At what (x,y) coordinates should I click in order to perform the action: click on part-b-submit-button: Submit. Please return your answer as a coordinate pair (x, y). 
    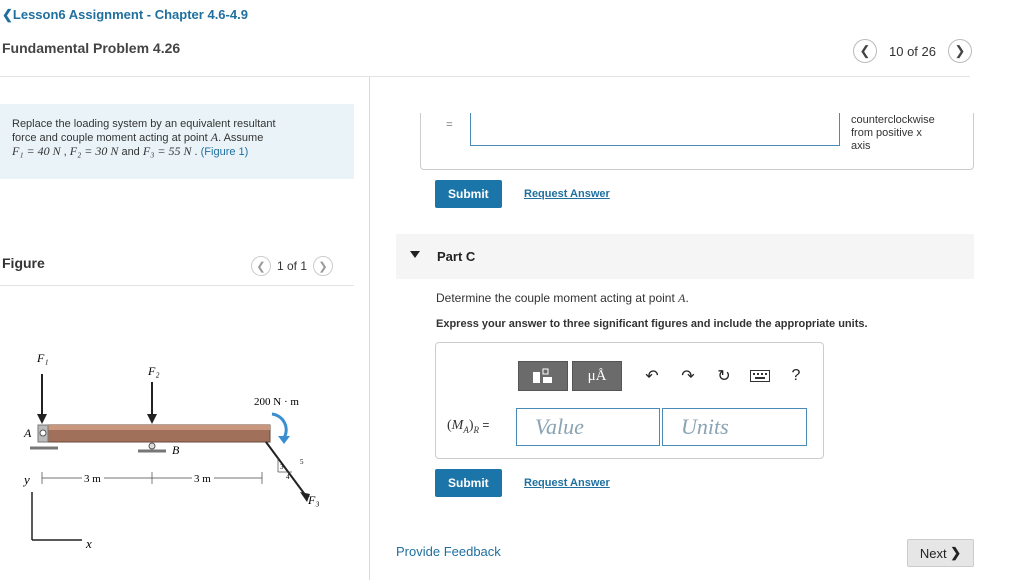
    Looking at the image, I should click on (468, 194).